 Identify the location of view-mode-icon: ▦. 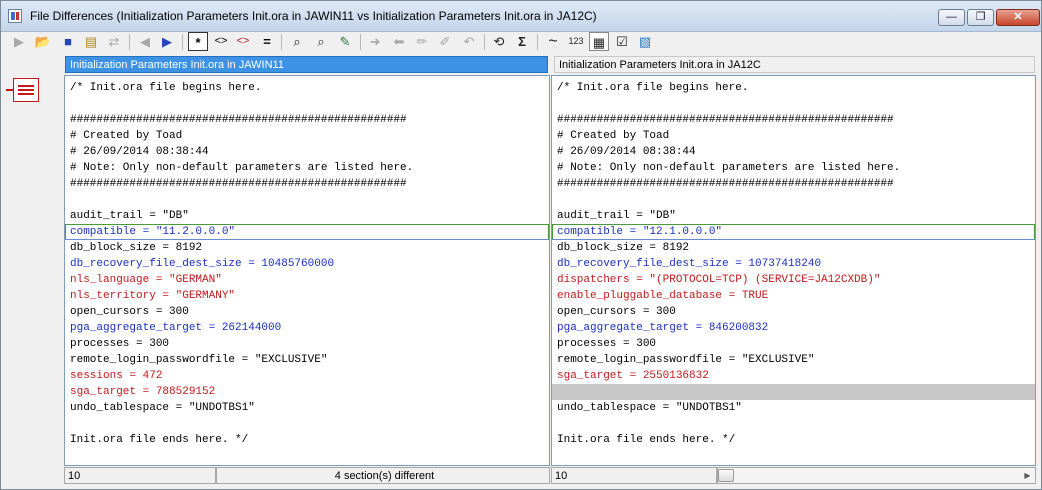
(599, 41).